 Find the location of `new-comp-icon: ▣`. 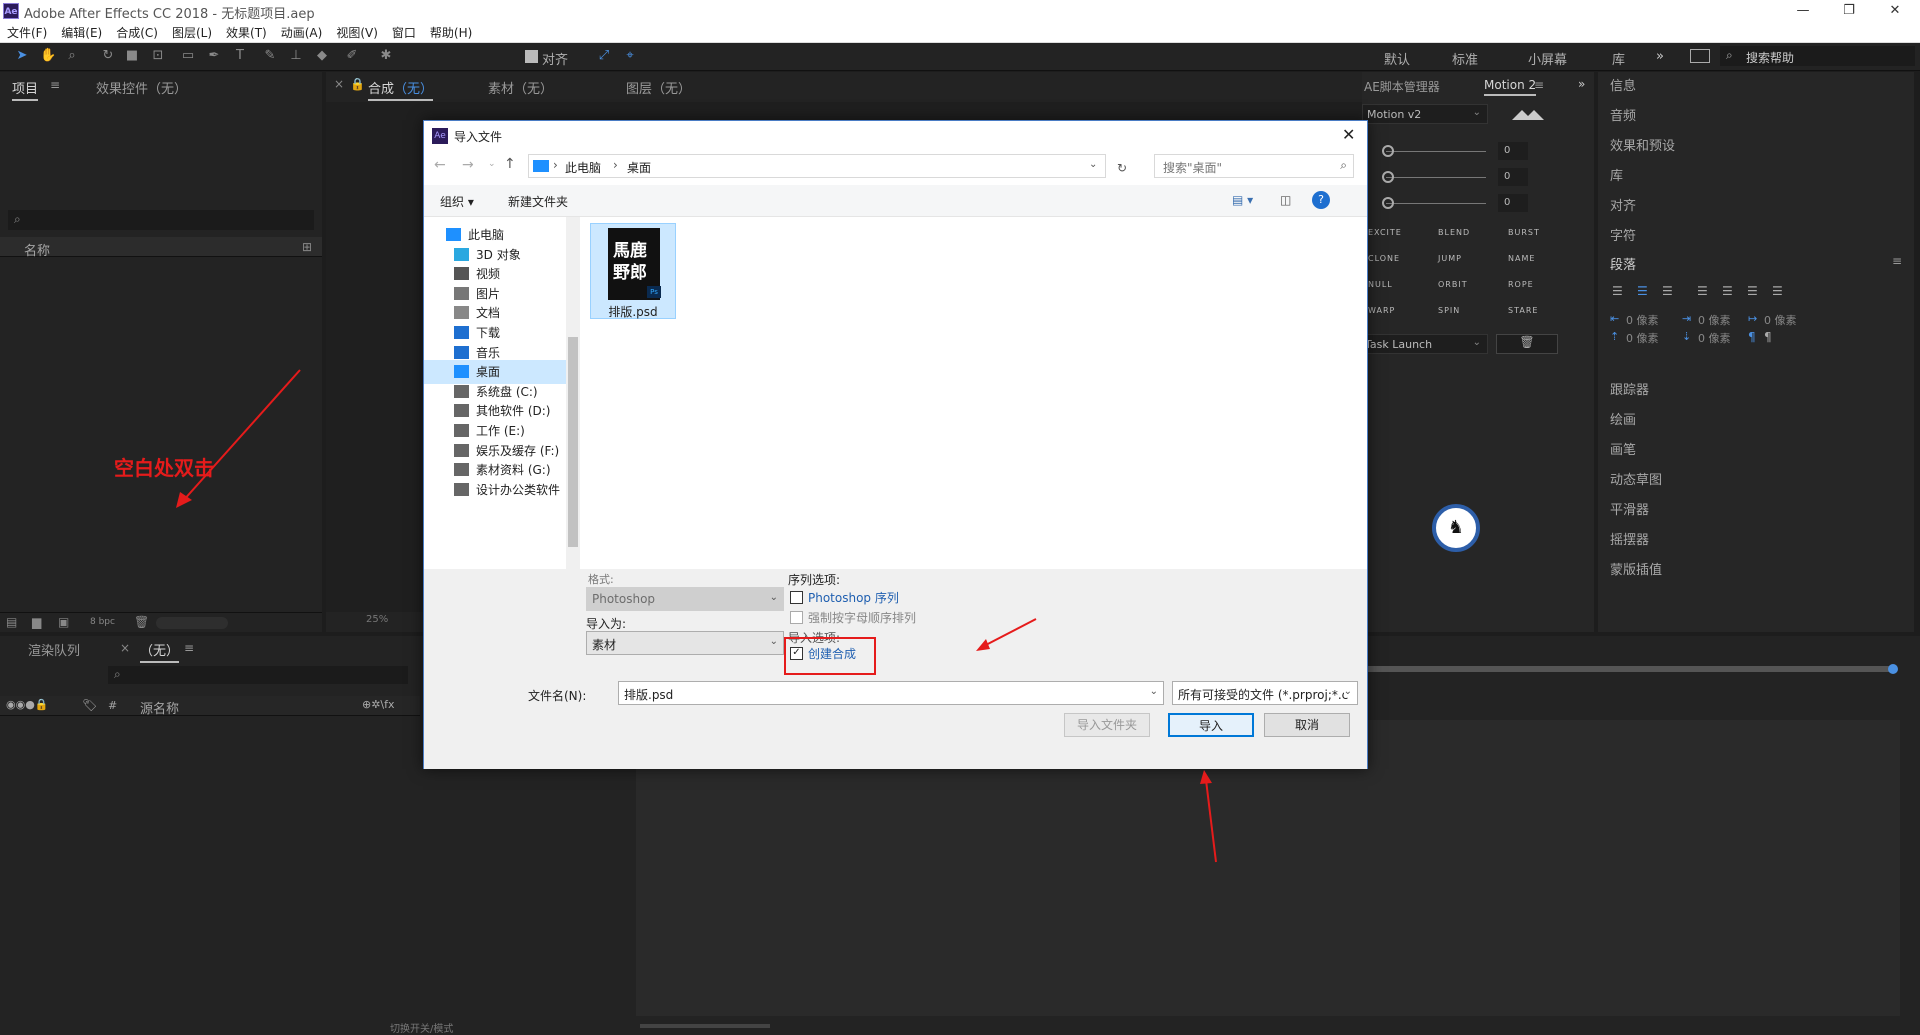

new-comp-icon: ▣ is located at coordinates (63, 622).